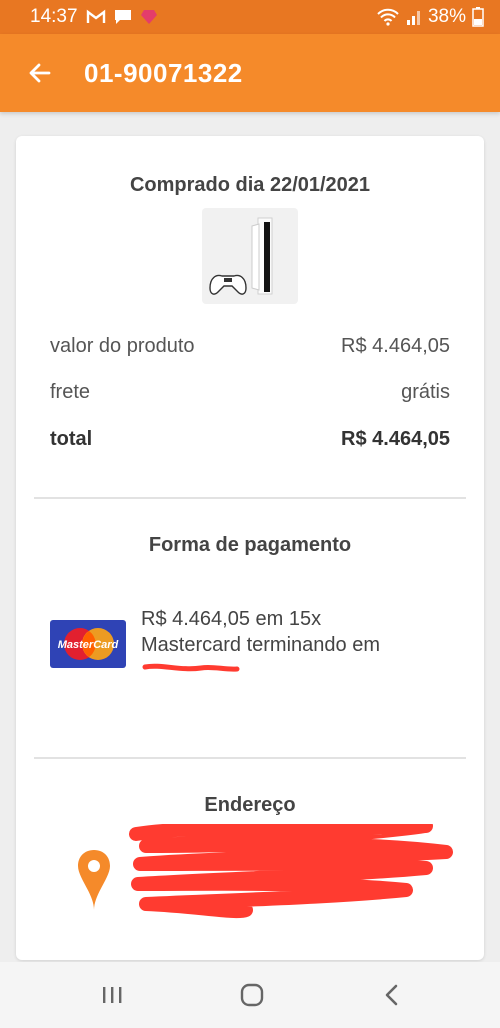  I want to click on total-amount: R$ 4.464,05, so click(395, 439).